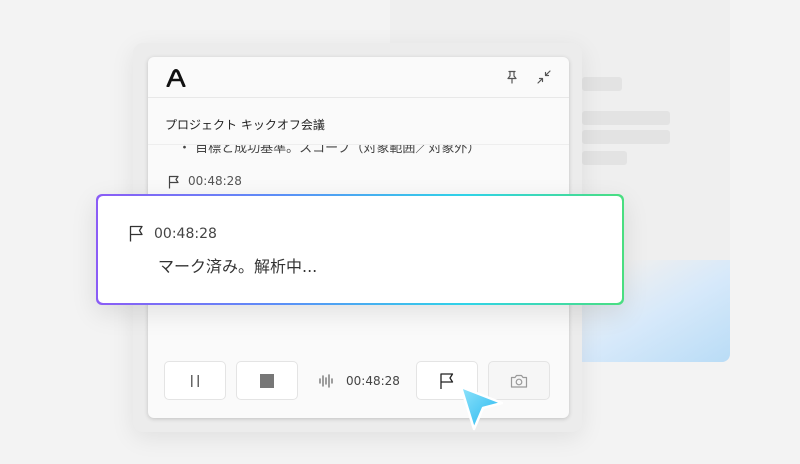 This screenshot has width=800, height=464. I want to click on camera-icon, so click(519, 381).